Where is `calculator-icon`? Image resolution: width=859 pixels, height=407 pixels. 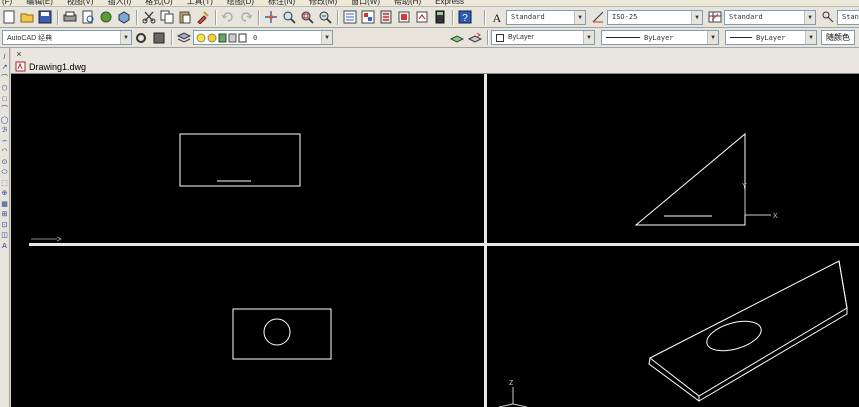
calculator-icon is located at coordinates (440, 17).